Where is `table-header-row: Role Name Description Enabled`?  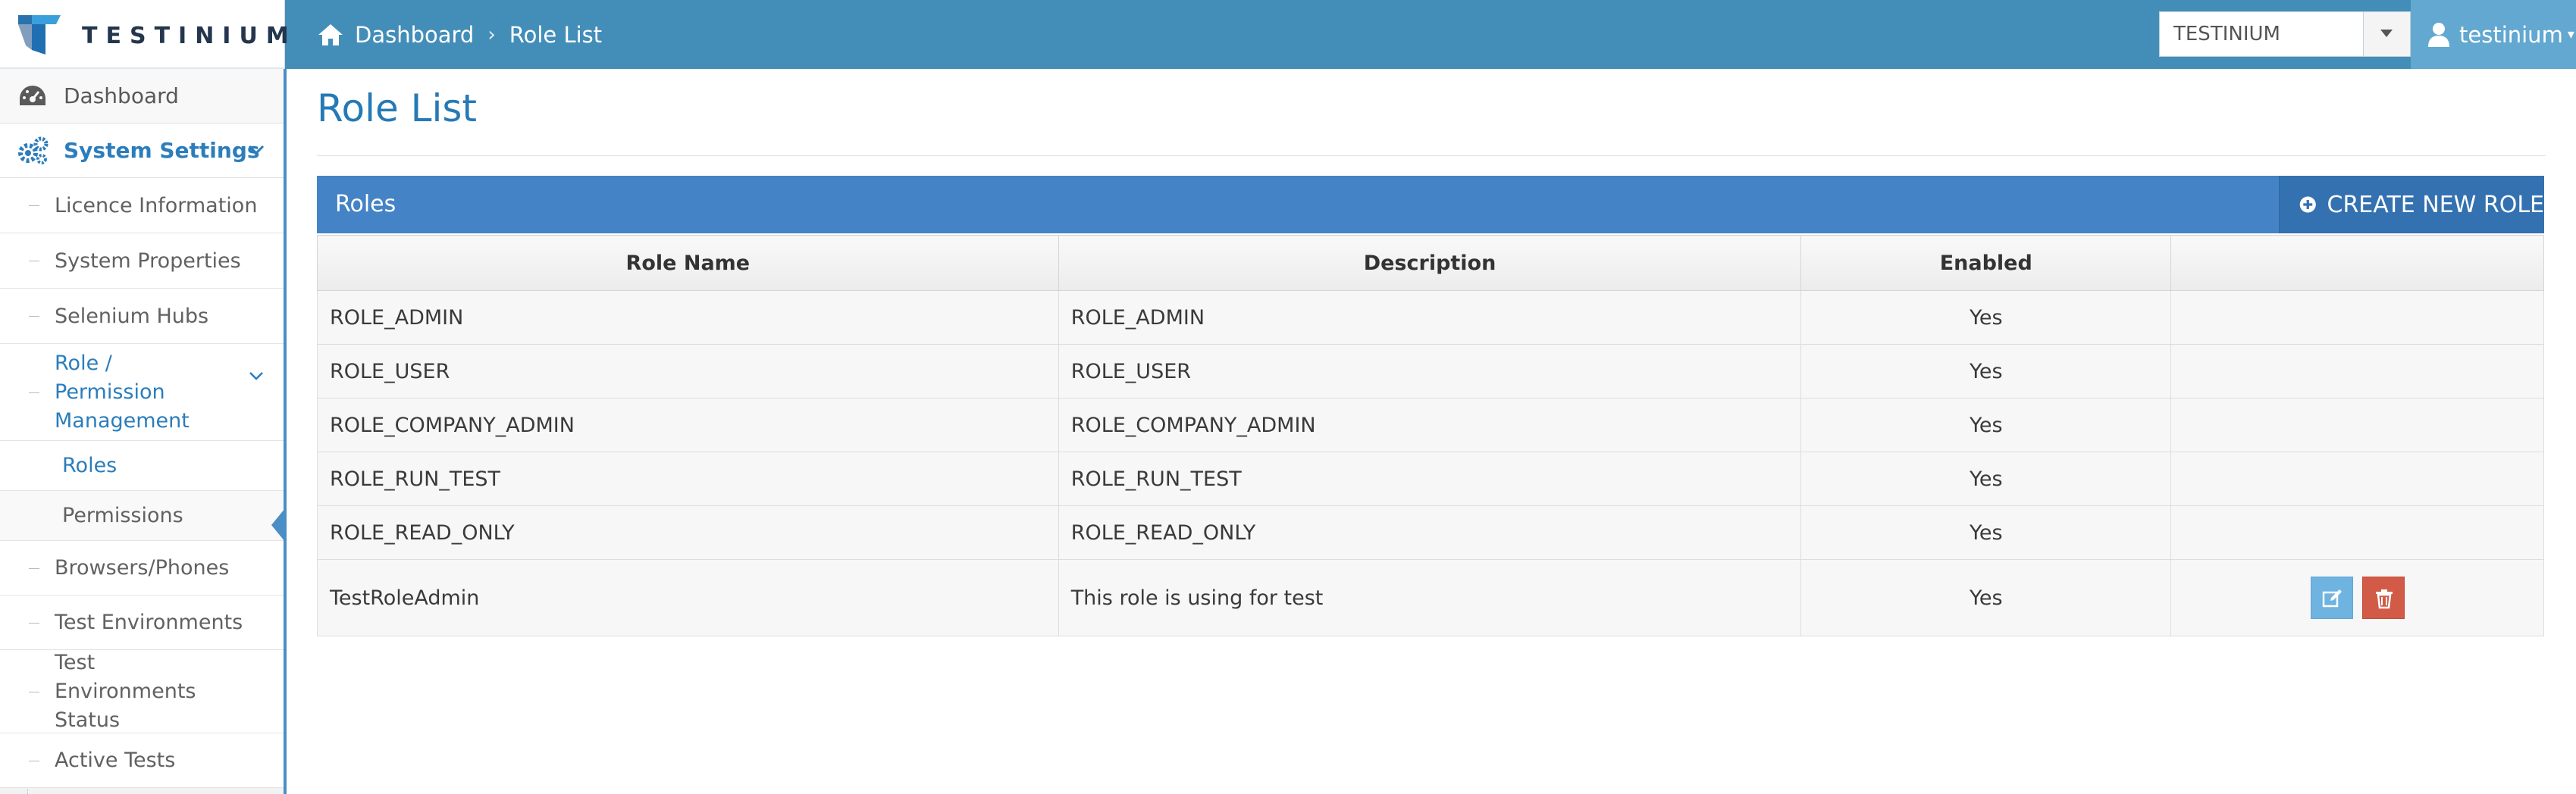
table-header-row: Role Name Description Enabled is located at coordinates (1431, 263).